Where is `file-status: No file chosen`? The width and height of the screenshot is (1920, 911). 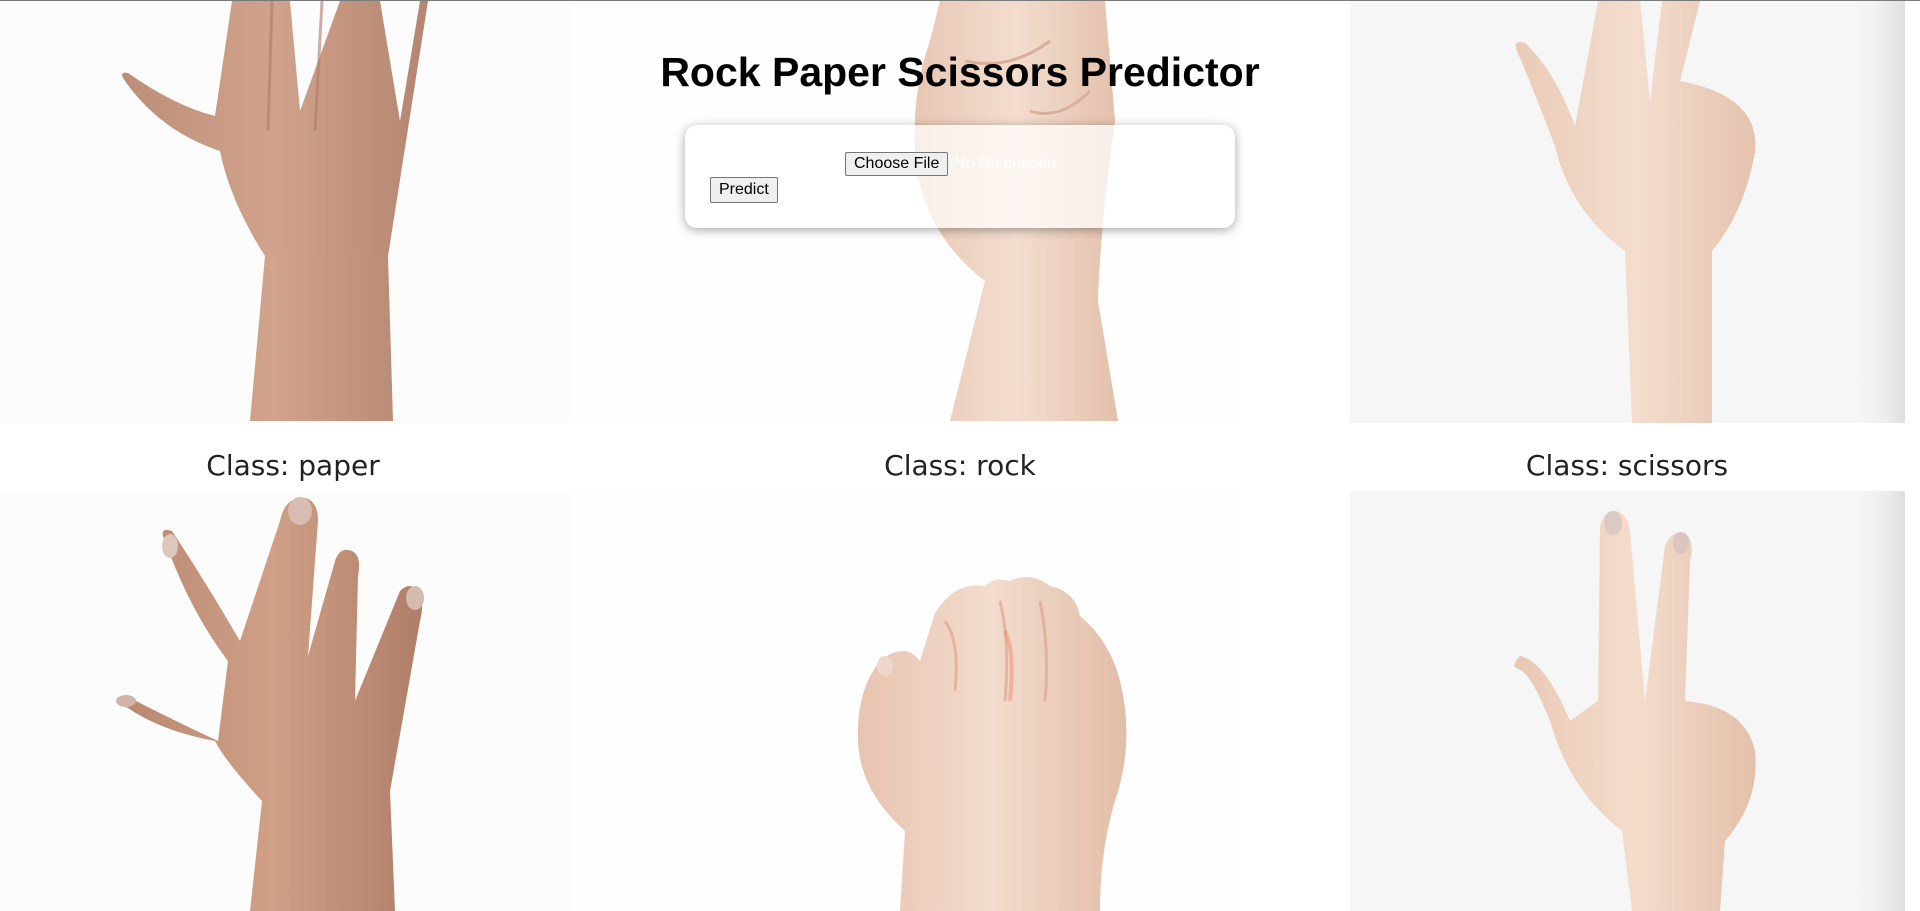
file-status: No file chosen is located at coordinates (1005, 163).